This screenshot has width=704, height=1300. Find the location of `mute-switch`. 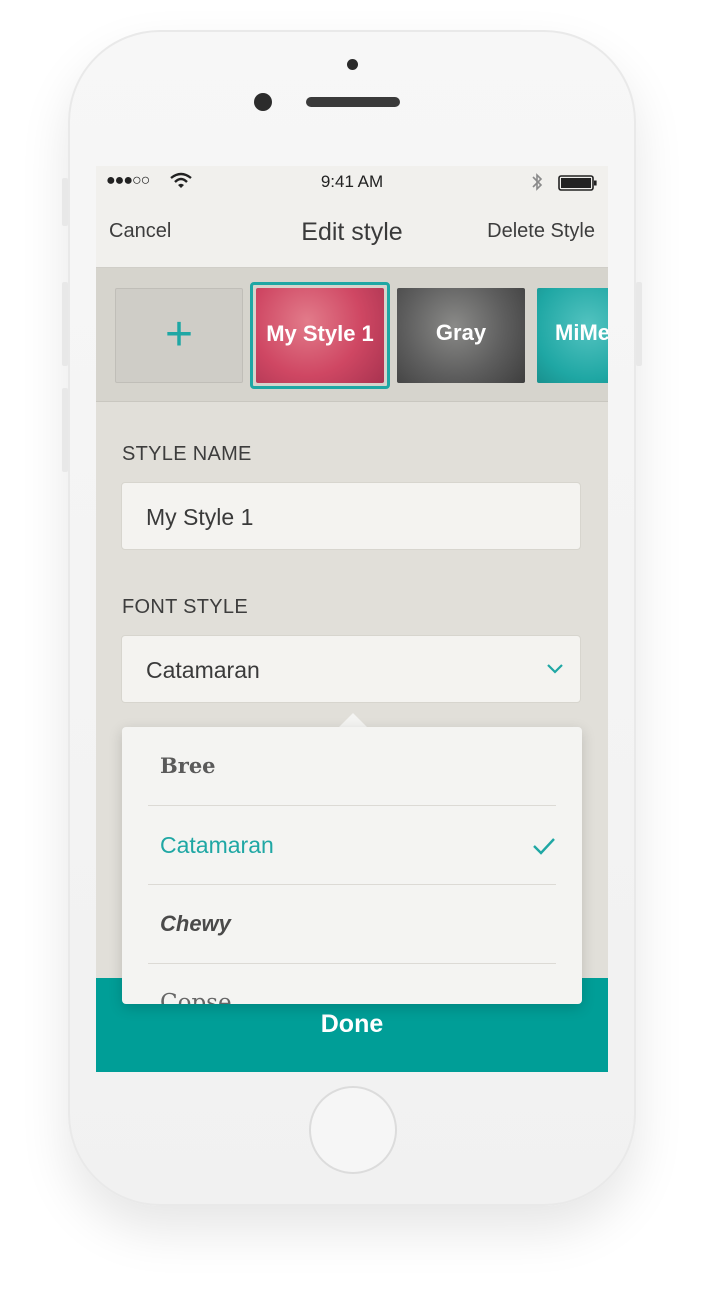

mute-switch is located at coordinates (65, 202).